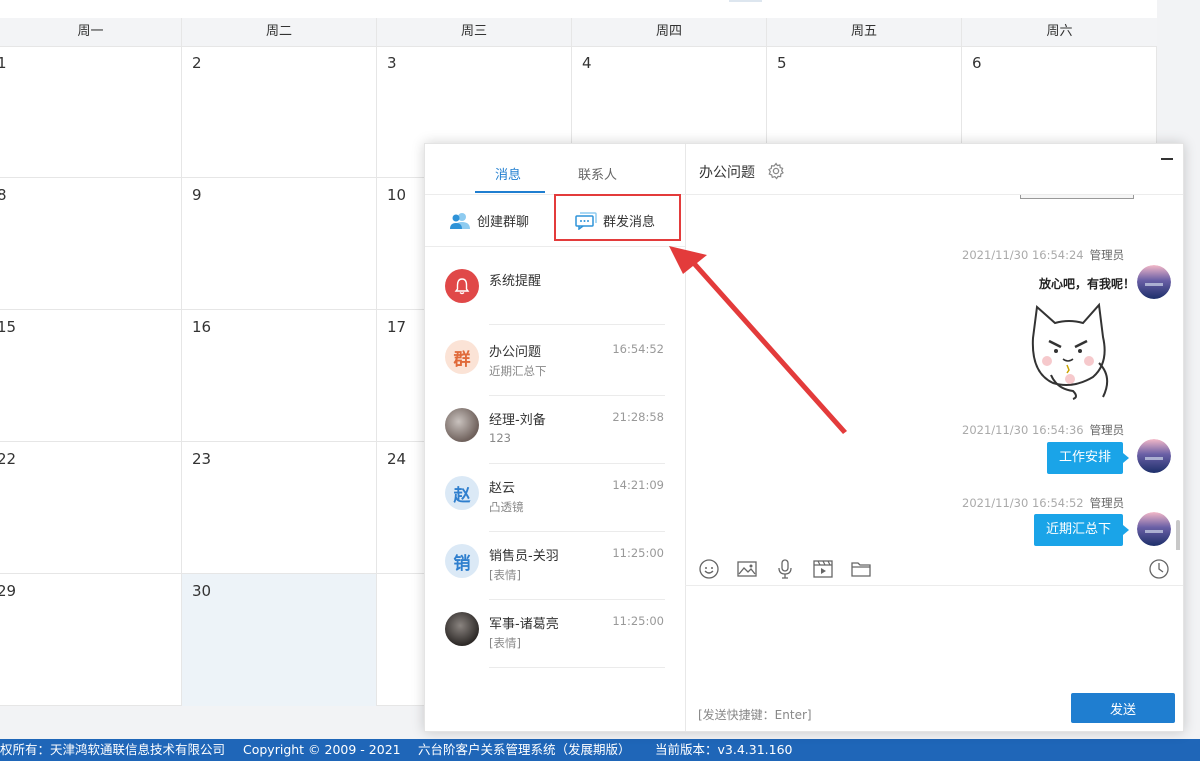 This screenshot has height=761, width=1200. Describe the element at coordinates (776, 171) in the screenshot. I see `gear-icon` at that location.